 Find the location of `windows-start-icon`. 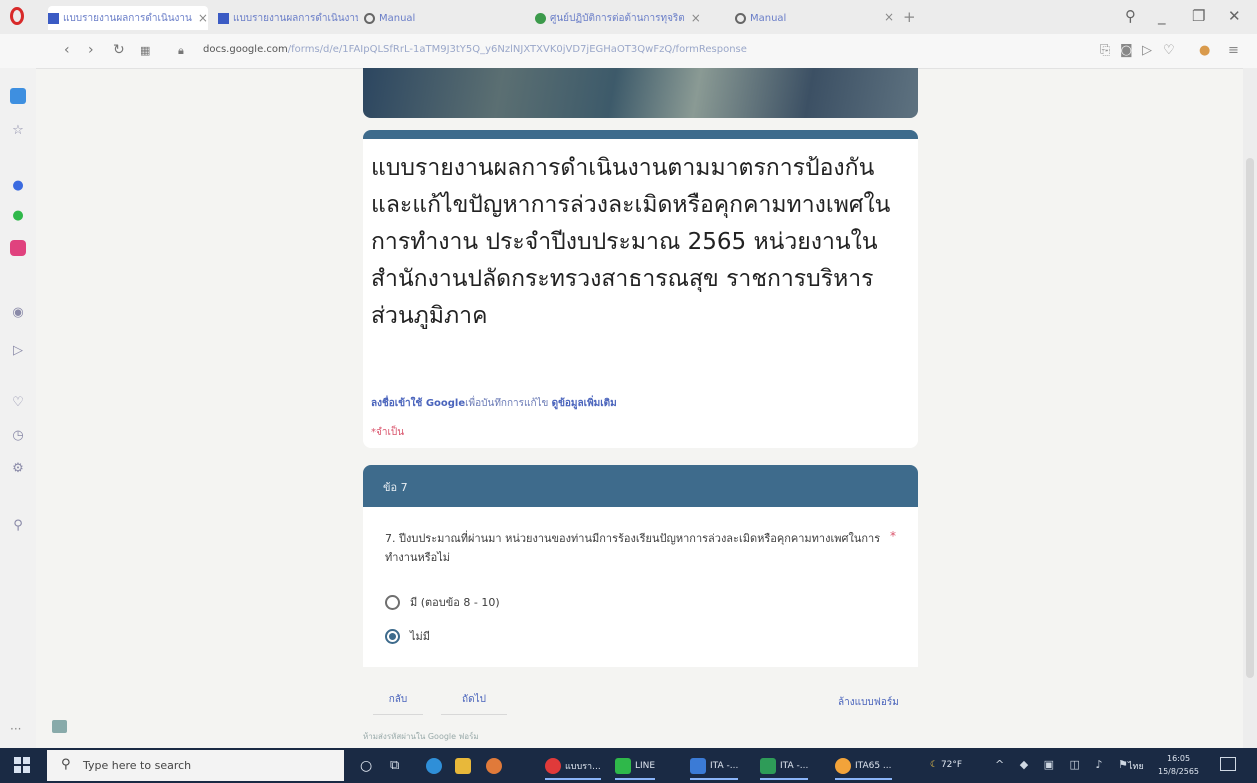

windows-start-icon is located at coordinates (22, 765).